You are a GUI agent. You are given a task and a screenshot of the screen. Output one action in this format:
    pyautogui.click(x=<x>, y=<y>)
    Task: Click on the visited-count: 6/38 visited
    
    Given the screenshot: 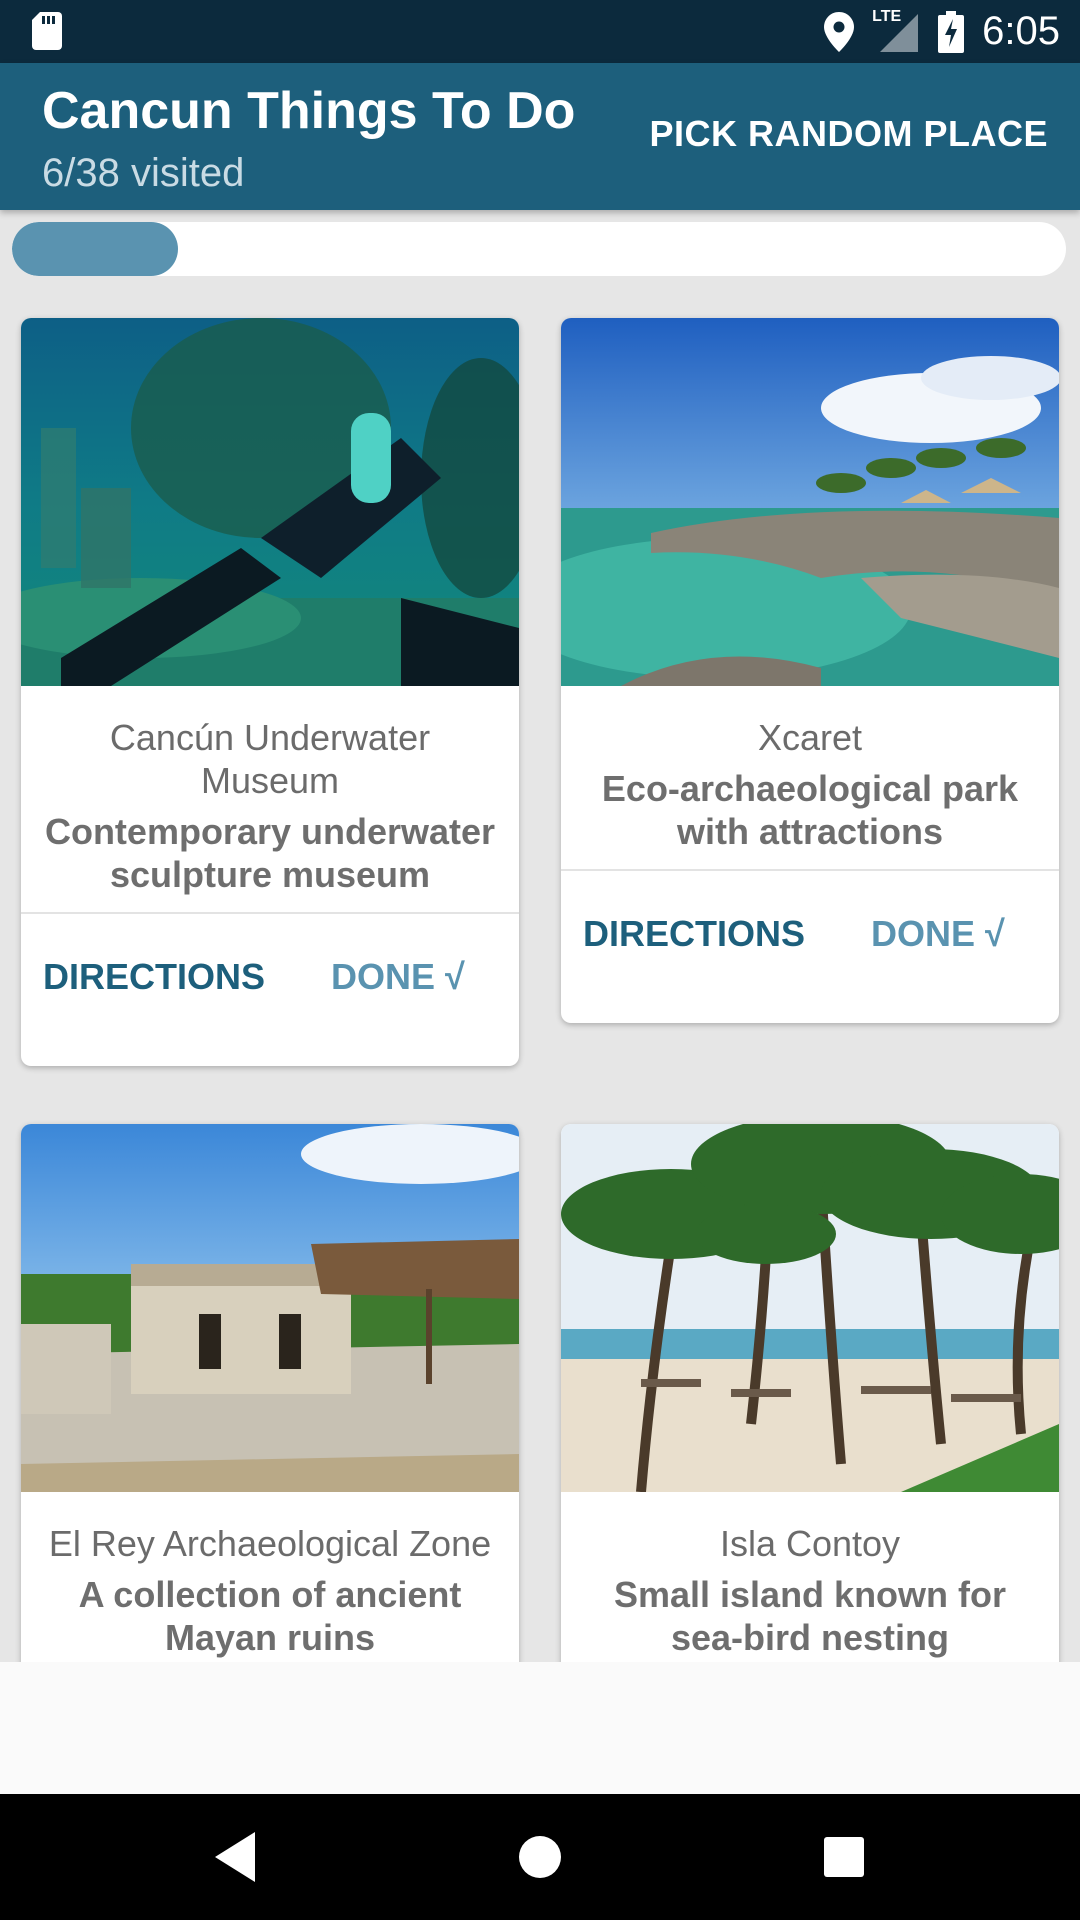 What is the action you would take?
    pyautogui.click(x=143, y=173)
    